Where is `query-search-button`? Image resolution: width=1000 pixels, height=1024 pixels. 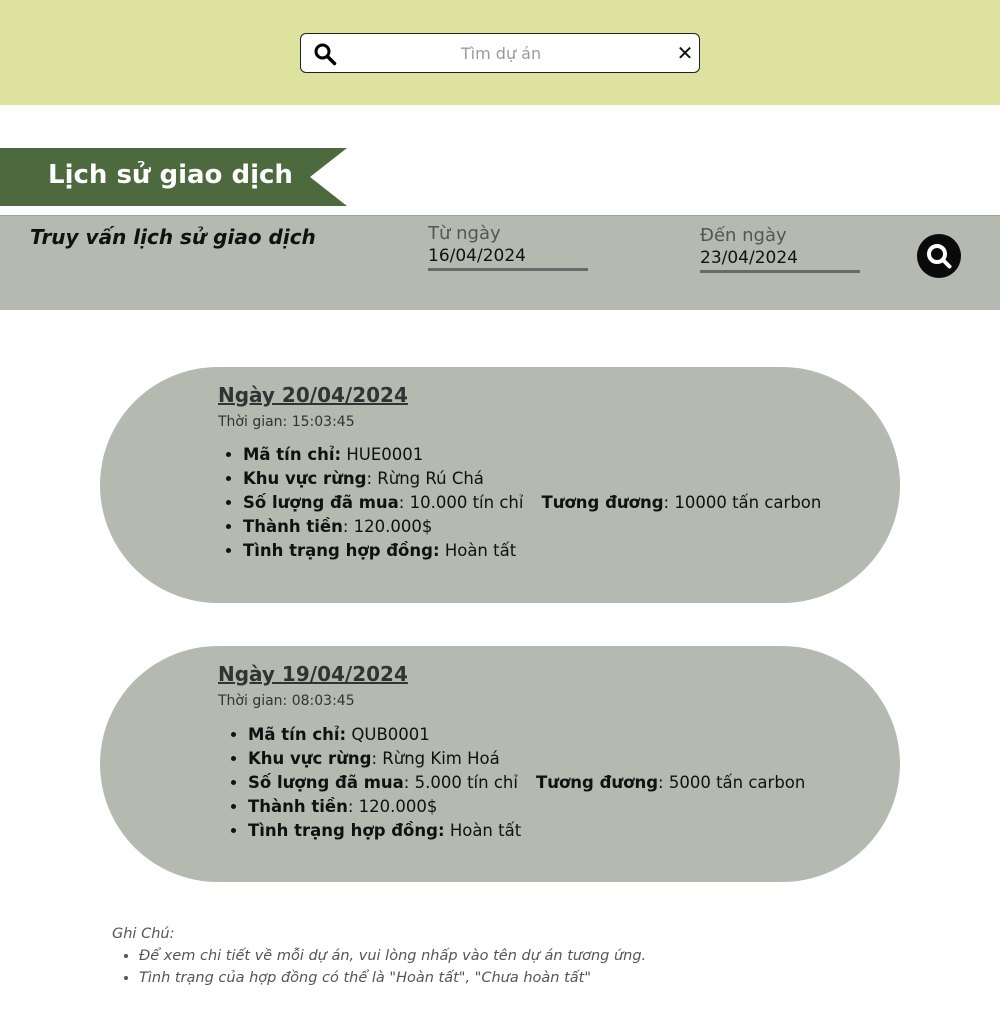
query-search-button is located at coordinates (939, 256).